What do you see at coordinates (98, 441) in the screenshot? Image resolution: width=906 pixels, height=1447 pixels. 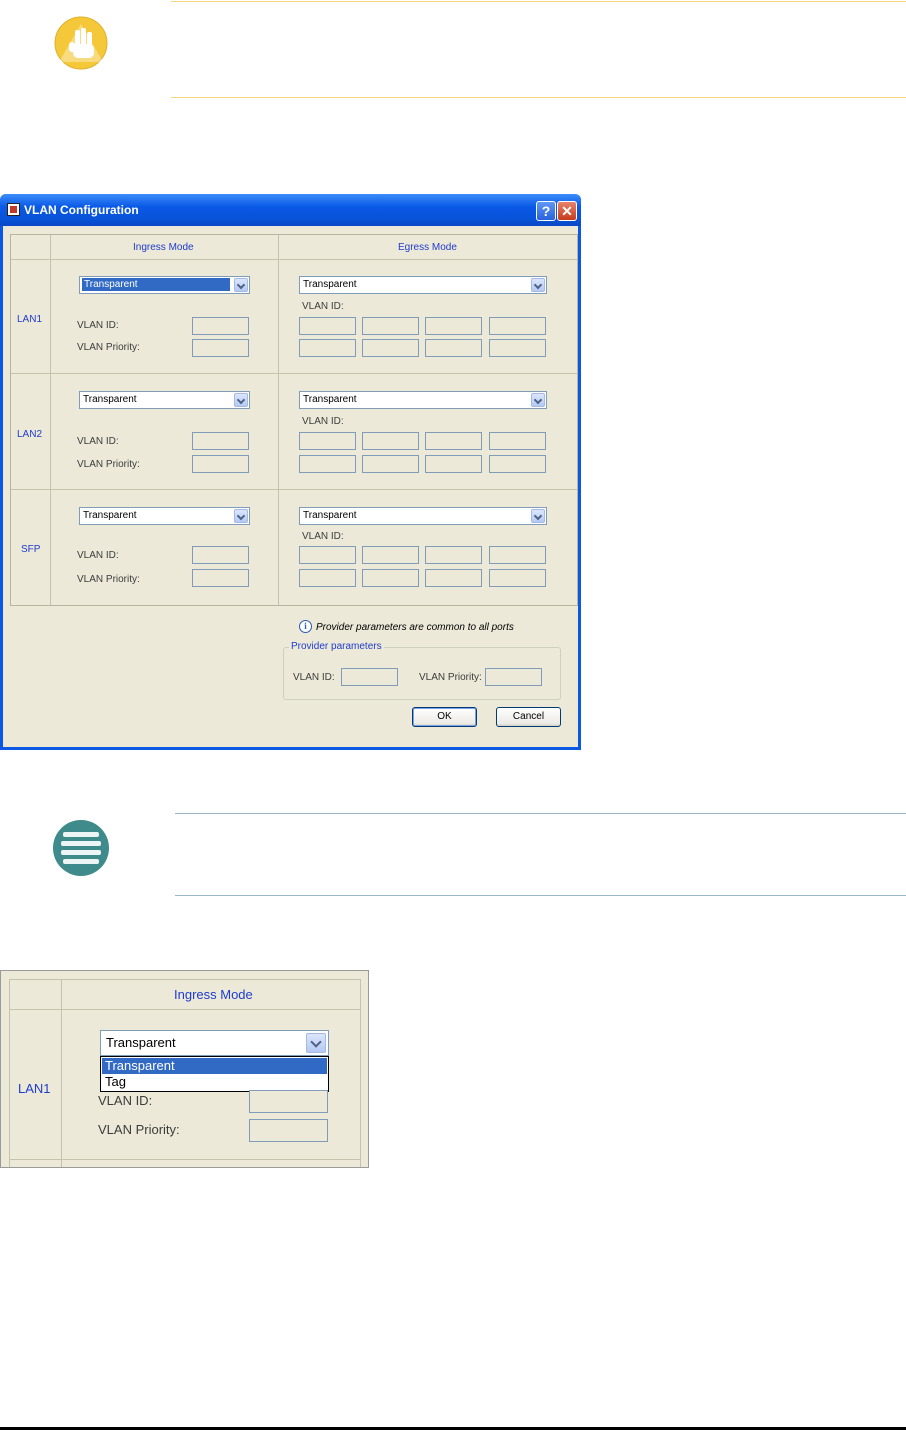 I see `lan2-vlan-id-label: VLAN ID:` at bounding box center [98, 441].